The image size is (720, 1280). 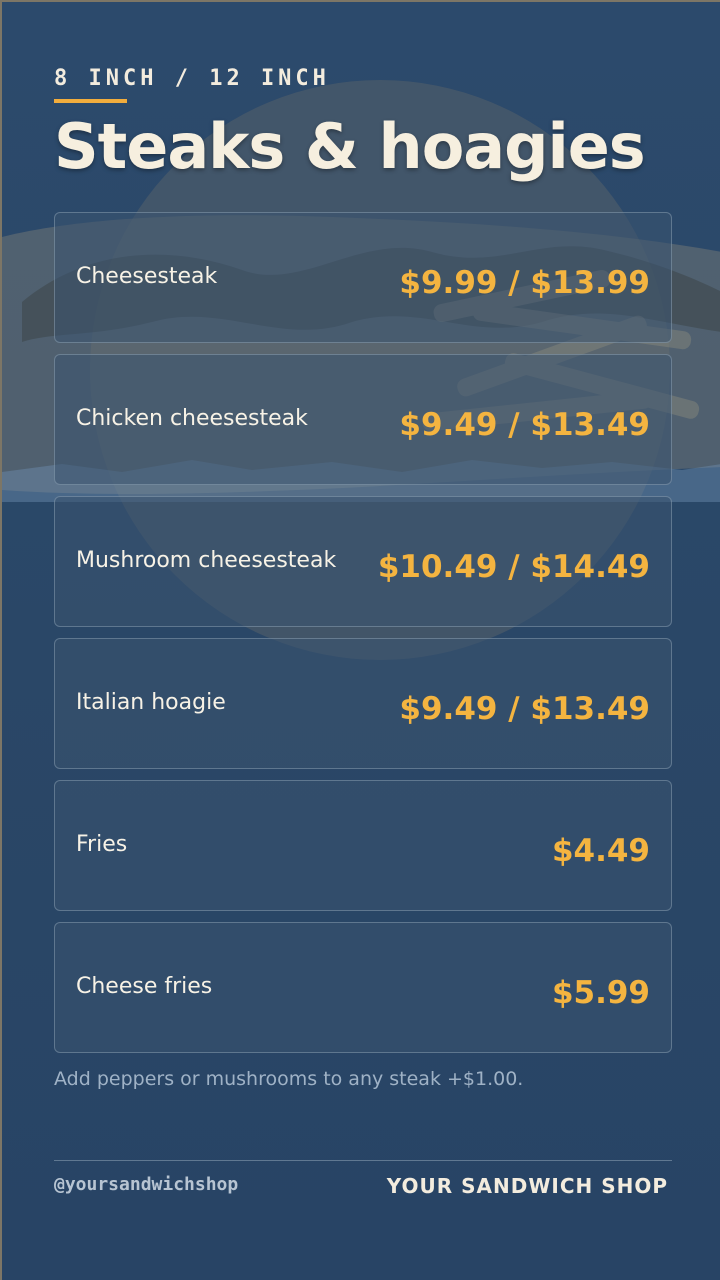 What do you see at coordinates (192, 418) in the screenshot?
I see `menu-item-name: Chicken cheesesteak` at bounding box center [192, 418].